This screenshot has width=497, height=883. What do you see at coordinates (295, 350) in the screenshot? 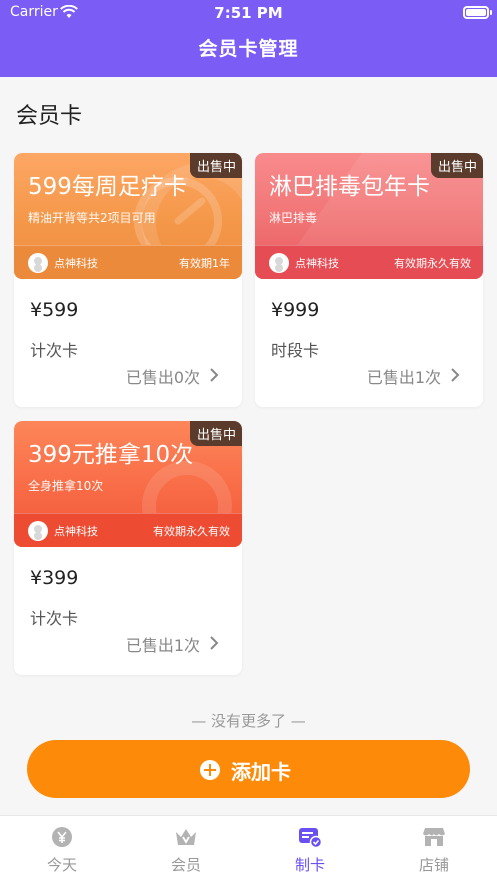
I see `card-type: 时段卡` at bounding box center [295, 350].